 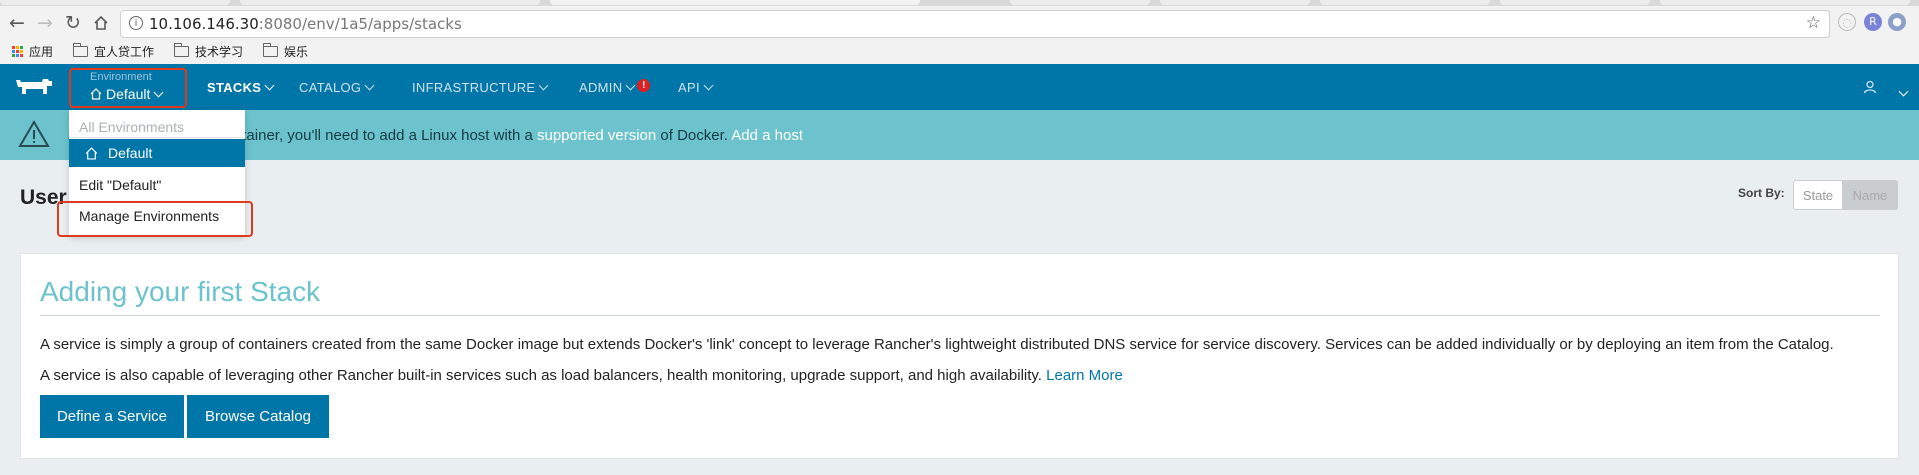 I want to click on nav-infrastructure: INFRASTRUCTURE, so click(x=480, y=87).